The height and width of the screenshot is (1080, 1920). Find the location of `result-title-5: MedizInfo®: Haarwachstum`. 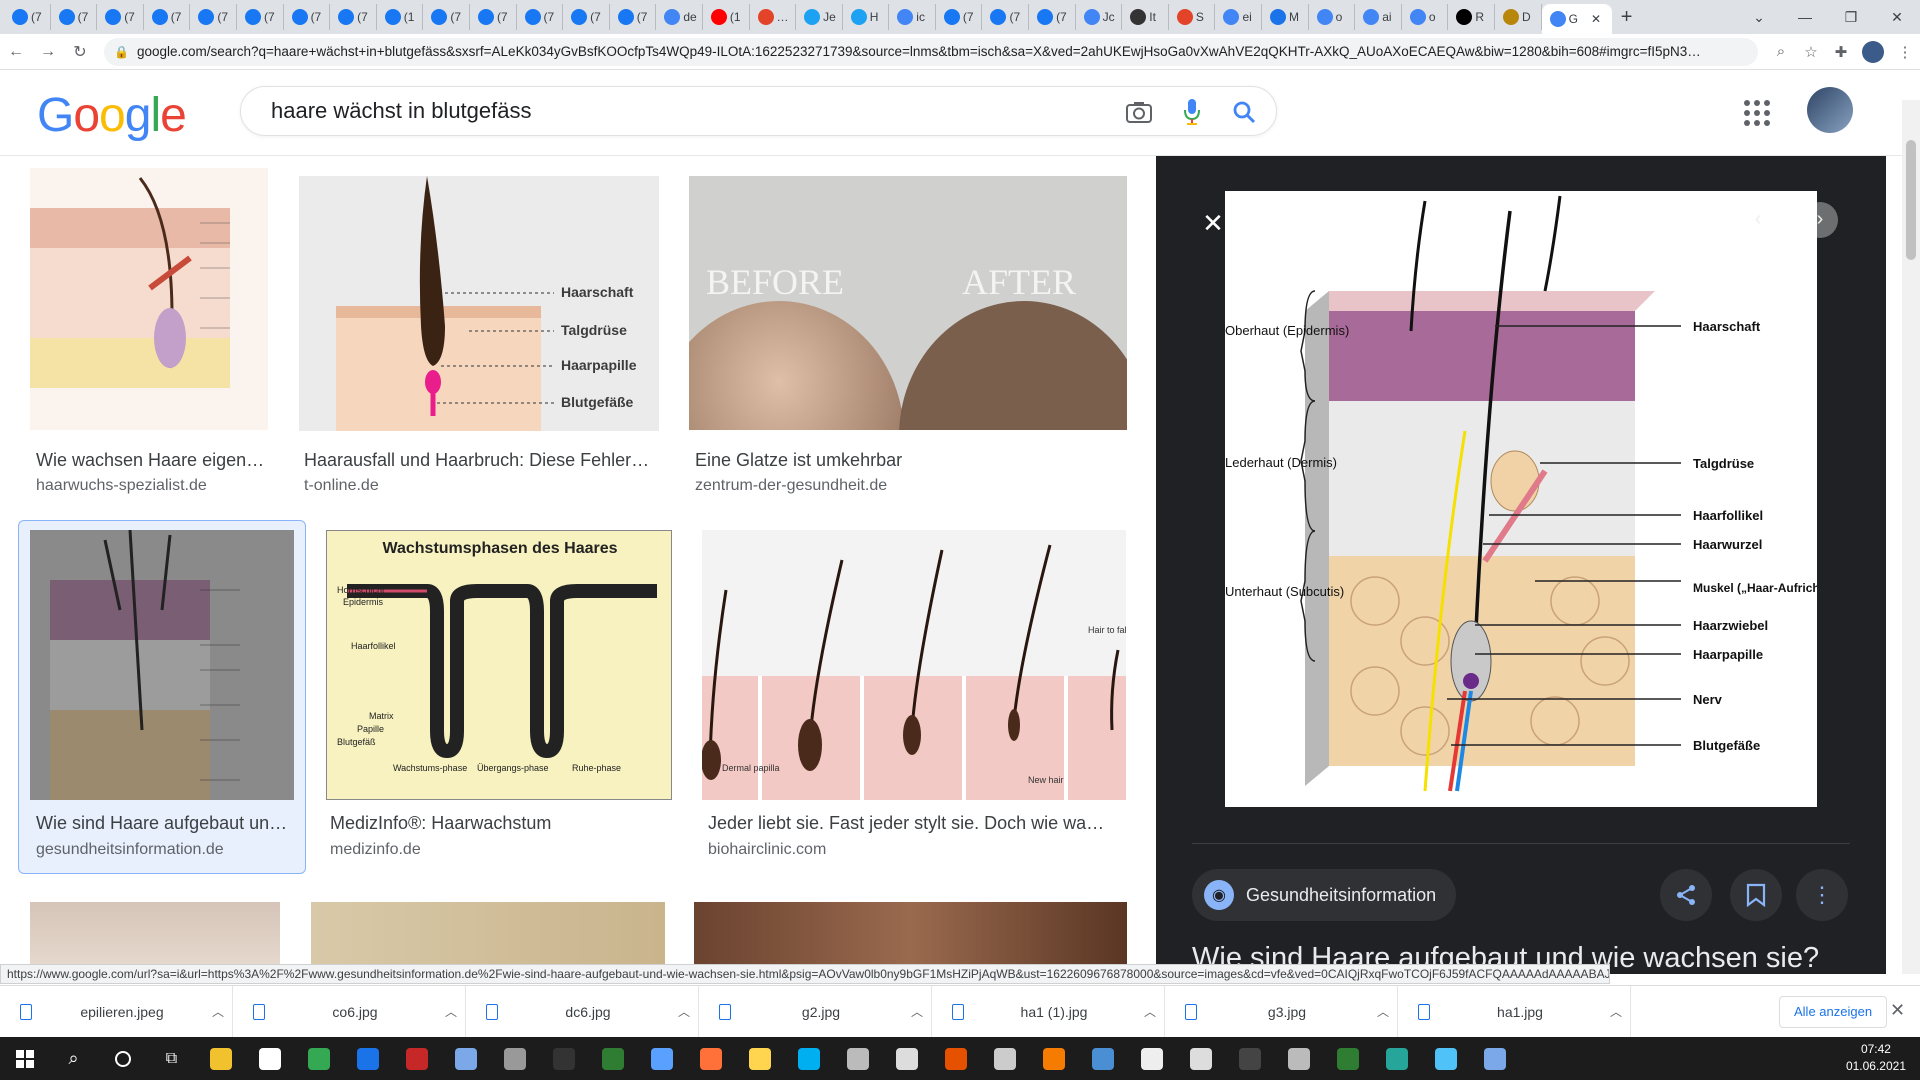

result-title-5: MedizInfo®: Haarwachstum is located at coordinates (500, 823).